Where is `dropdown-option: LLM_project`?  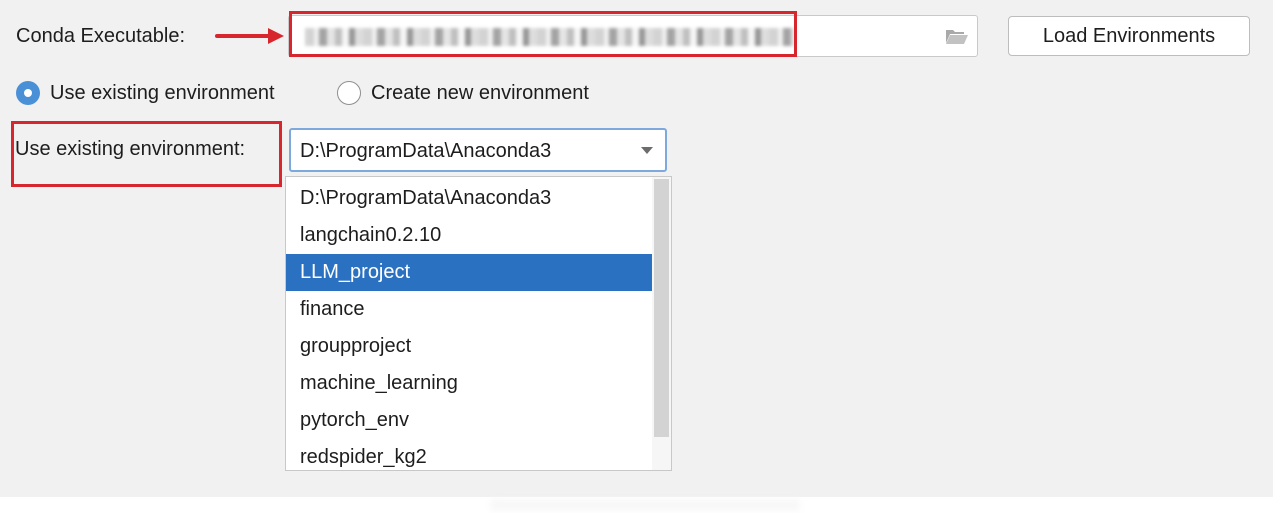
dropdown-option: LLM_project is located at coordinates (470, 272).